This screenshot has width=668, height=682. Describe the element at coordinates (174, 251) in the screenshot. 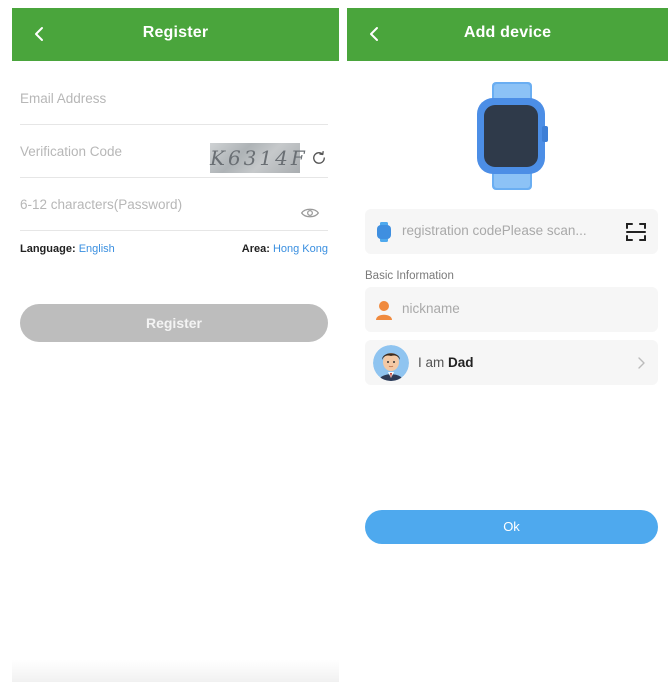

I see `language-area-row: Language: English Area: Hong Kong` at that location.